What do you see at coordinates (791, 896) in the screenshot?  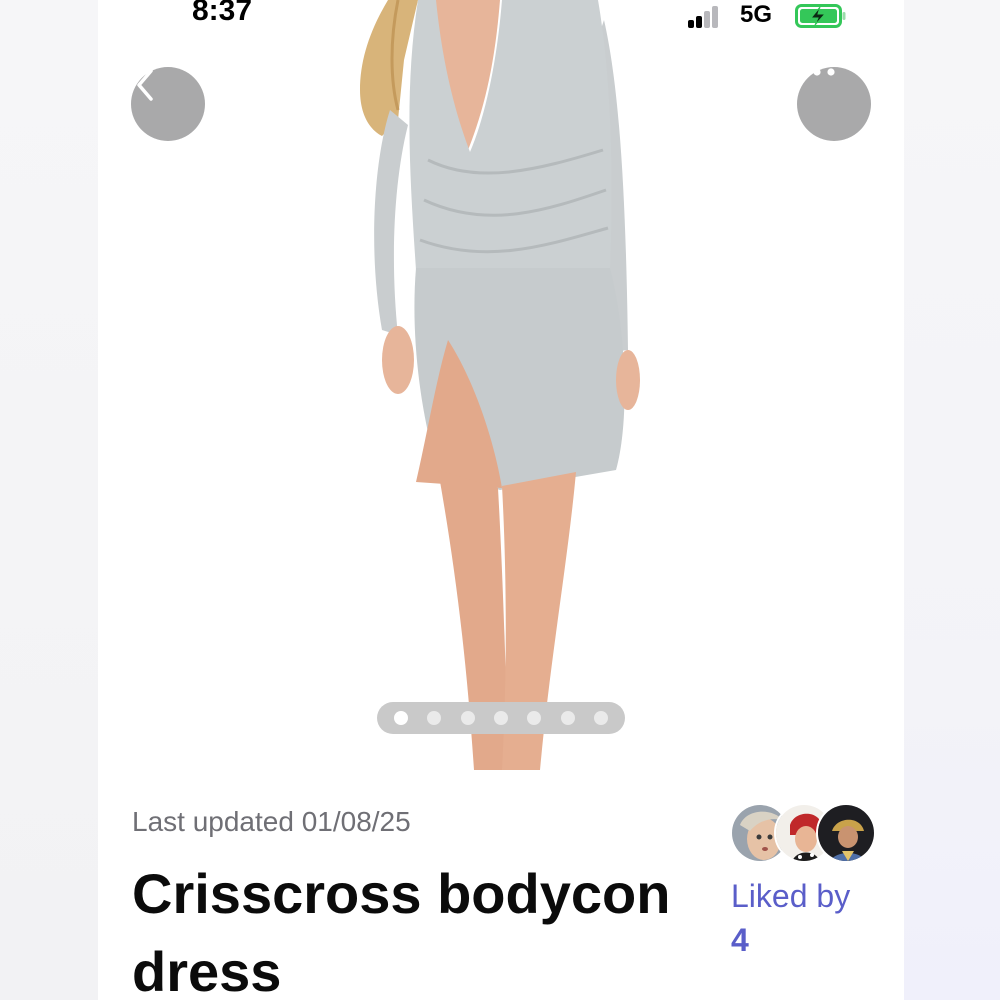 I see `liked-by-label: Liked by` at bounding box center [791, 896].